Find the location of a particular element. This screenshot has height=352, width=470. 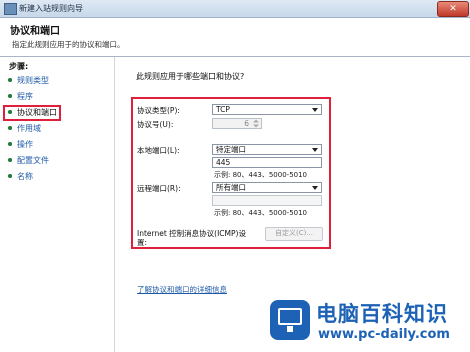

current-step-highlight is located at coordinates (32, 113).